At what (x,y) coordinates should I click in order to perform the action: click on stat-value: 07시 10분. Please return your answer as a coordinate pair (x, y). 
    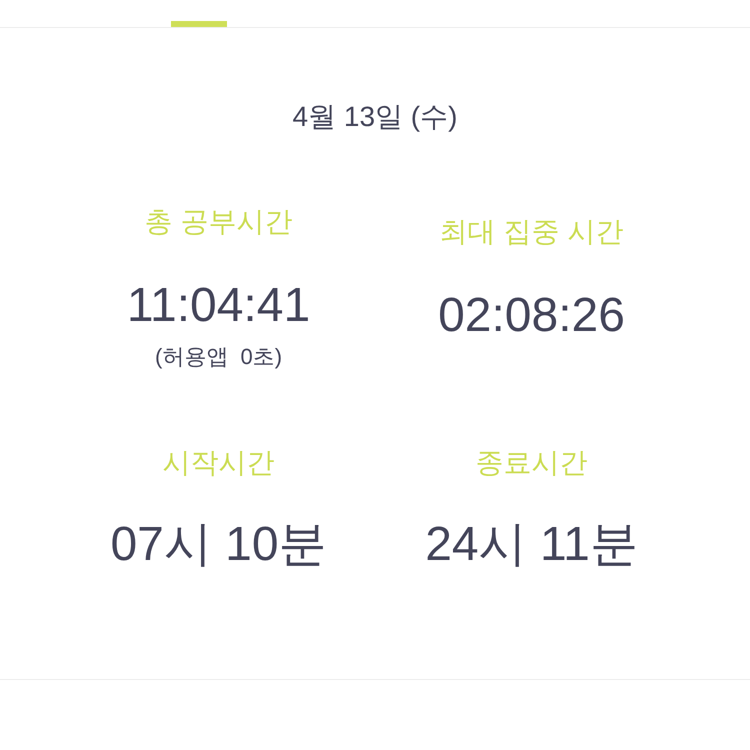
    Looking at the image, I should click on (218, 545).